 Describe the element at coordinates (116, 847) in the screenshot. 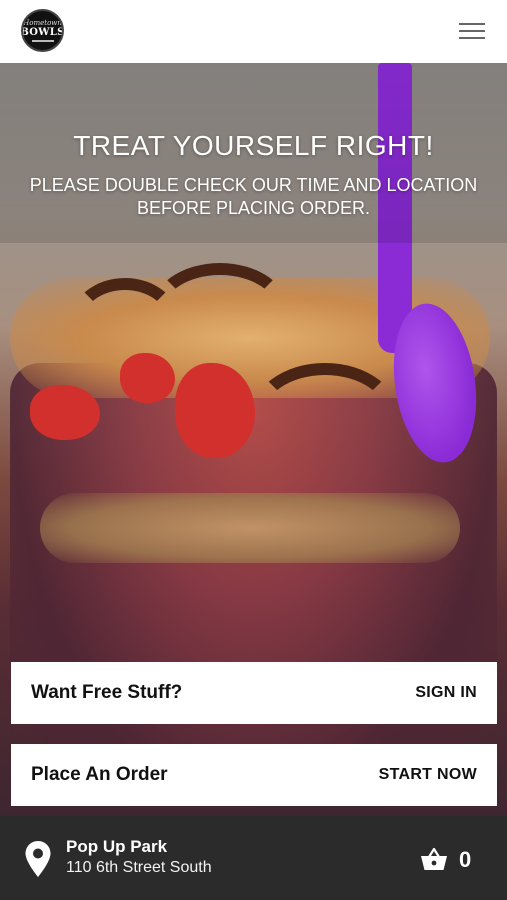

I see `location-name: Pop Up Park` at that location.